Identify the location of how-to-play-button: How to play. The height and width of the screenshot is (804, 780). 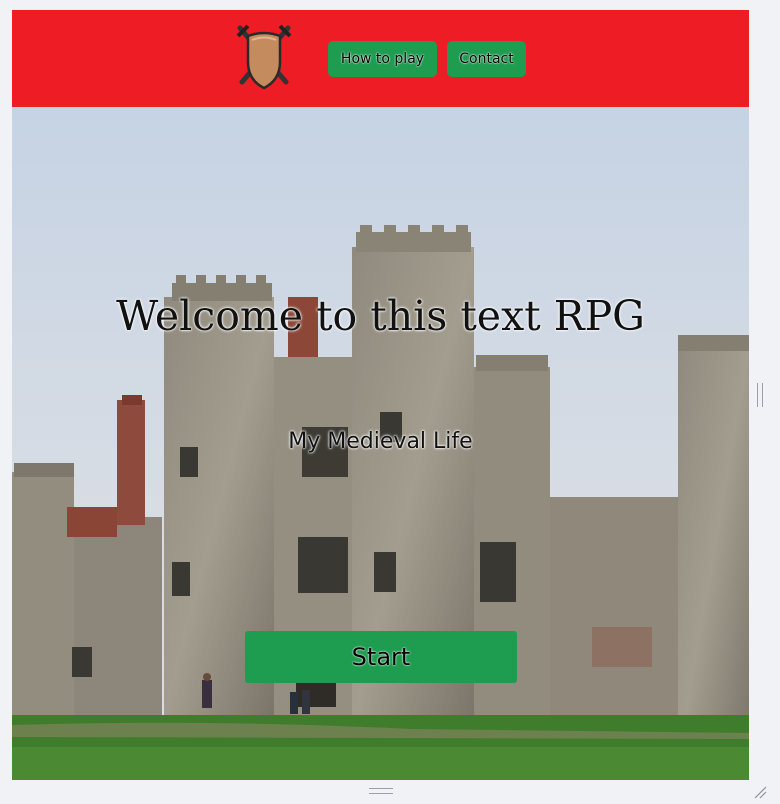
(382, 59).